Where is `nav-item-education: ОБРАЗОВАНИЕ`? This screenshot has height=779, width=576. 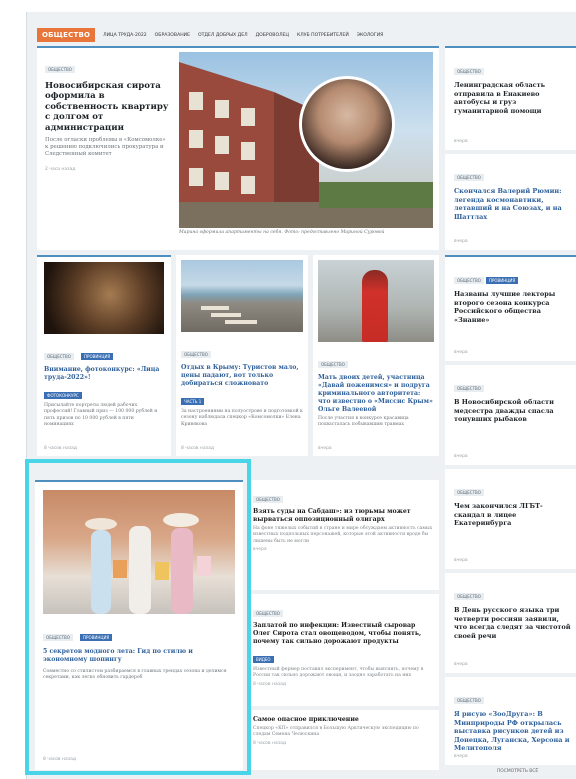 nav-item-education: ОБРАЗОВАНИЕ is located at coordinates (172, 35).